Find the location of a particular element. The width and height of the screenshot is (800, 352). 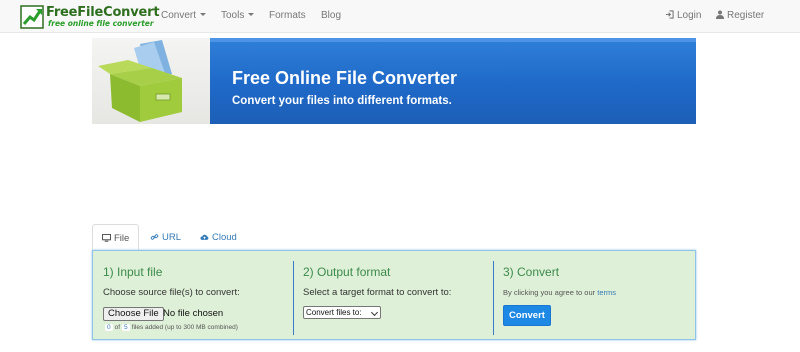

output-format-select: Convert files to: is located at coordinates (342, 312).